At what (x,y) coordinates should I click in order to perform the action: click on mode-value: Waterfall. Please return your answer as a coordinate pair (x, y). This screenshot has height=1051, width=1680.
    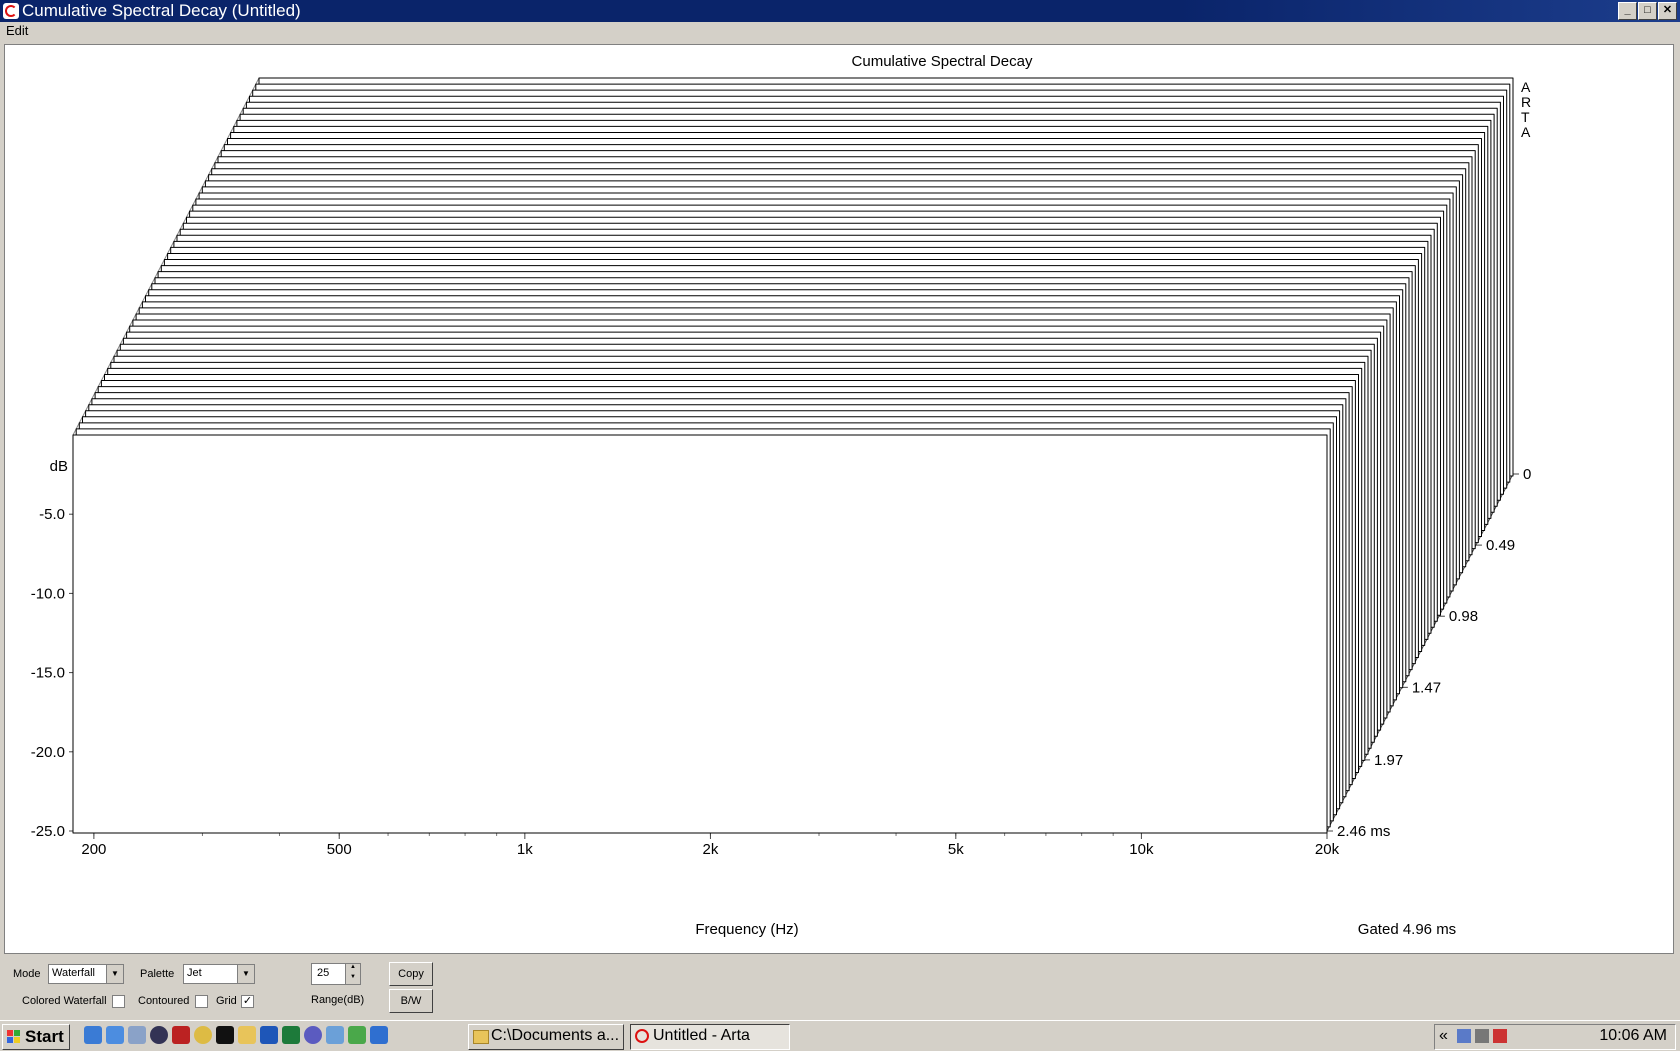
    Looking at the image, I should click on (73, 973).